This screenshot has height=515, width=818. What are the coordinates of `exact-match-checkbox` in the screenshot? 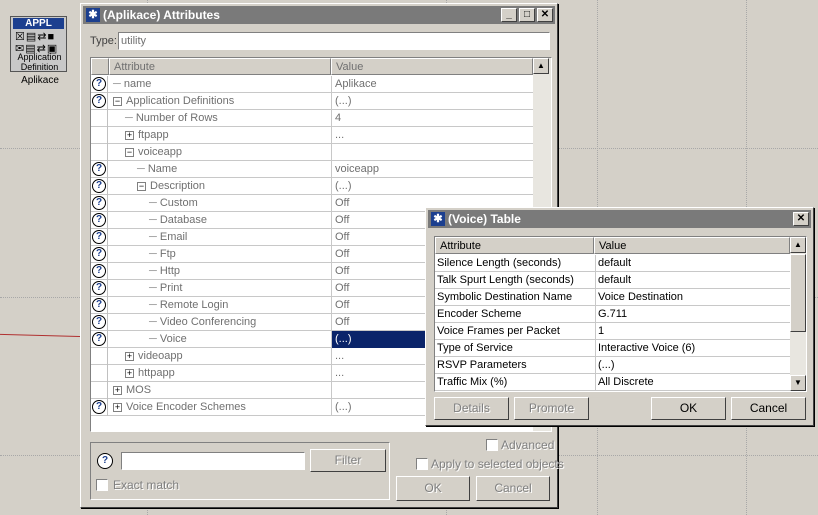 It's located at (102, 485).